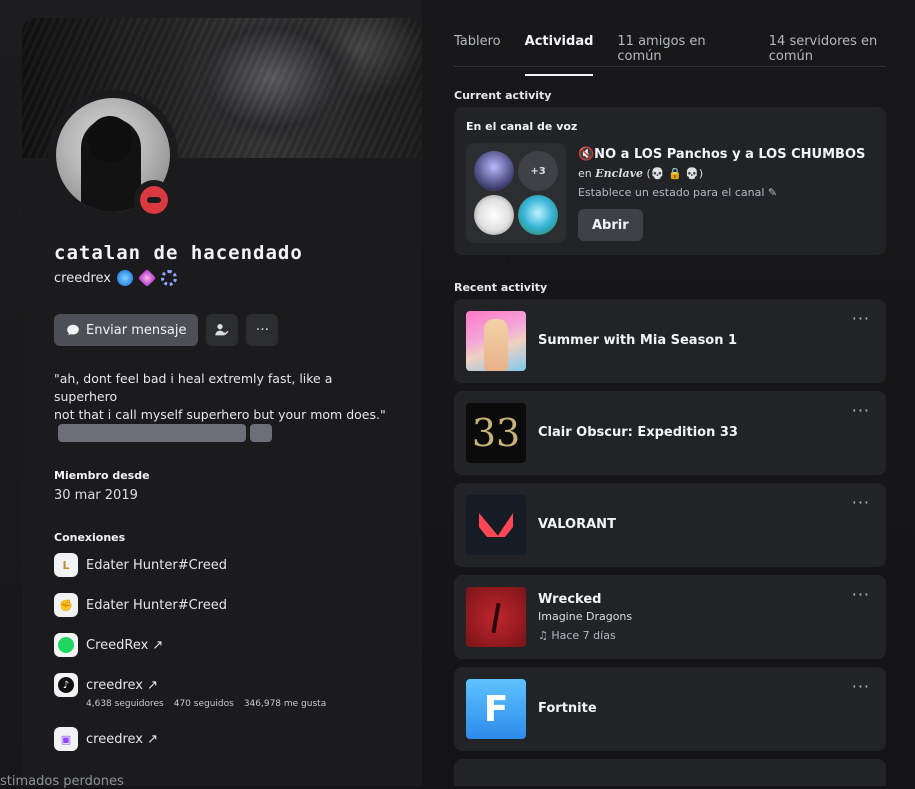 This screenshot has height=789, width=915. What do you see at coordinates (558, 55) in the screenshot?
I see `tab-activity: Actividad` at bounding box center [558, 55].